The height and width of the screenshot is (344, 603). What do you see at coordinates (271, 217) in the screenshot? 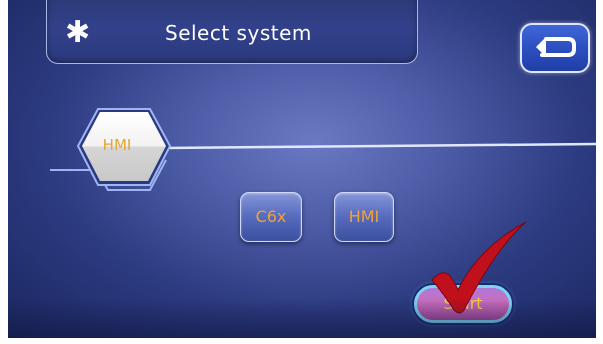
I see `option-c6x-button: C6x` at bounding box center [271, 217].